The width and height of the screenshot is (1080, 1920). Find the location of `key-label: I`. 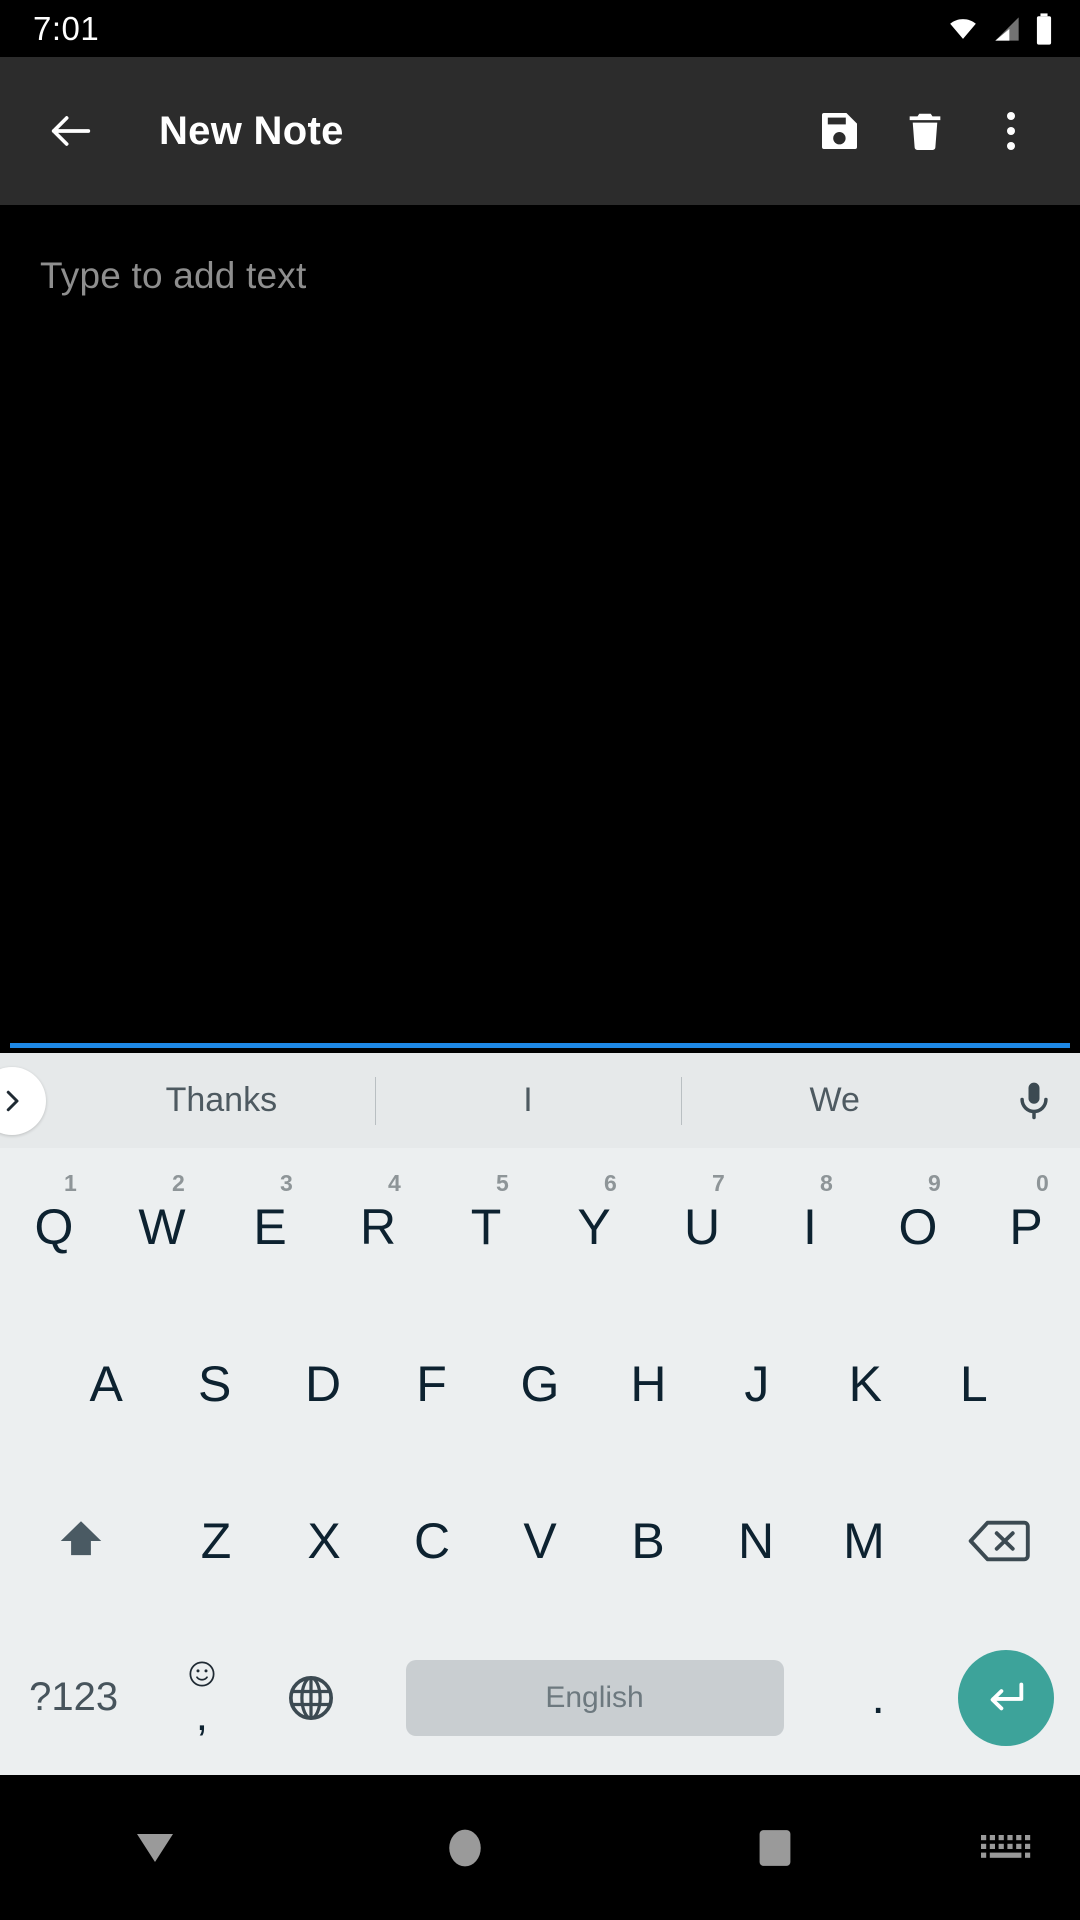

key-label: I is located at coordinates (810, 1226).